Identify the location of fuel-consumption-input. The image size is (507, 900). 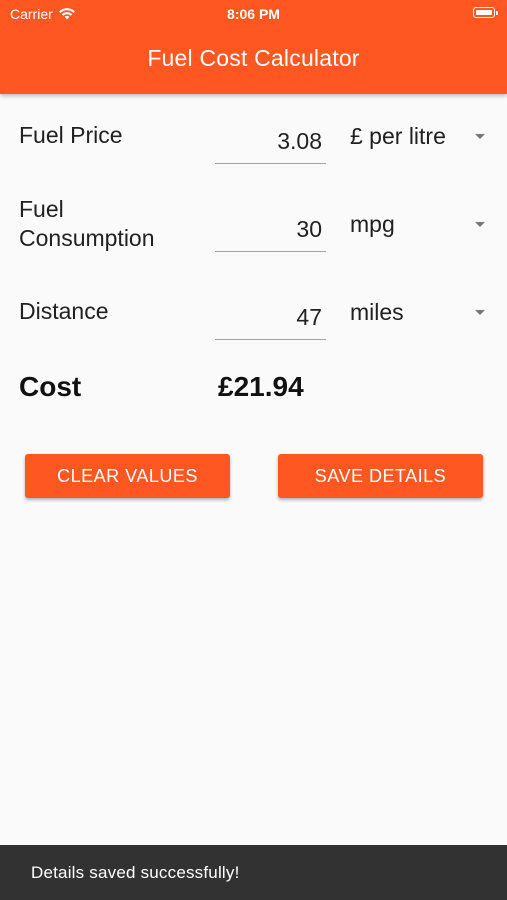
(270, 229).